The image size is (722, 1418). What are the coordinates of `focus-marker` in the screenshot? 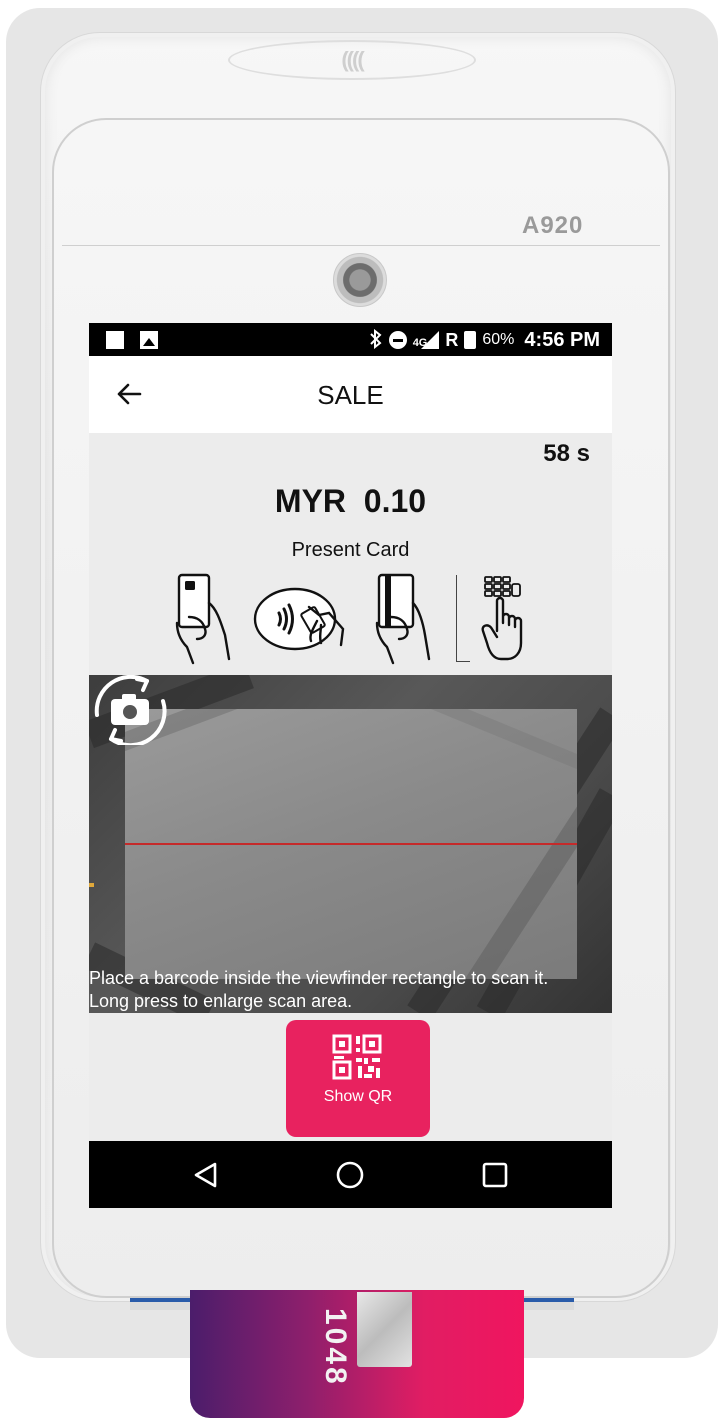 It's located at (91, 885).